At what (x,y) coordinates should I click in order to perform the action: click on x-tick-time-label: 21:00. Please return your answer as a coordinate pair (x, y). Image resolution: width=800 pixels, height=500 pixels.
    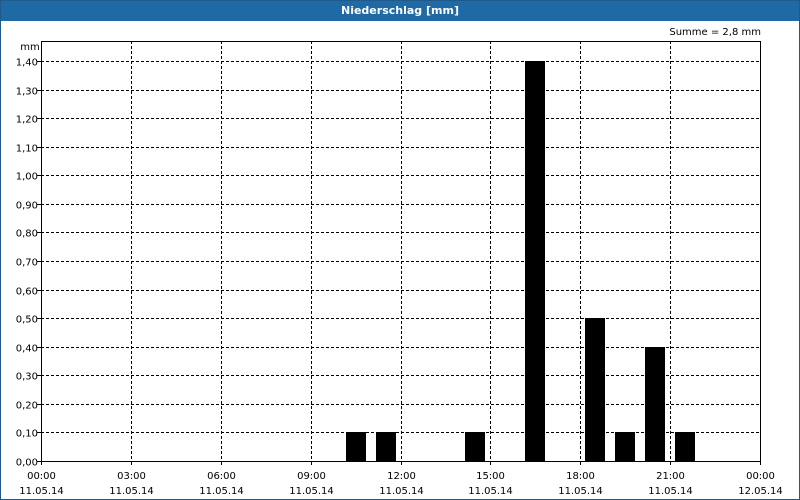
    Looking at the image, I should click on (670, 476).